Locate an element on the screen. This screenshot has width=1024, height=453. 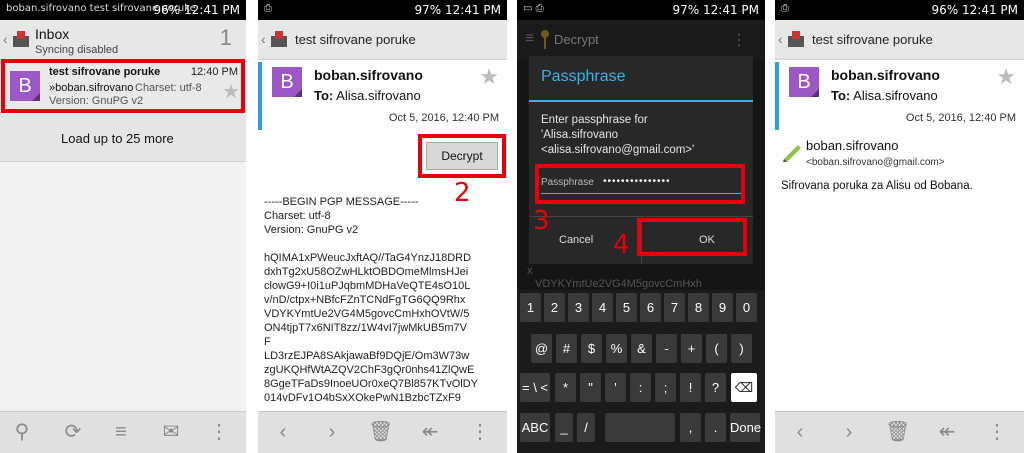
key-kr4-2: / is located at coordinates (586, 427).